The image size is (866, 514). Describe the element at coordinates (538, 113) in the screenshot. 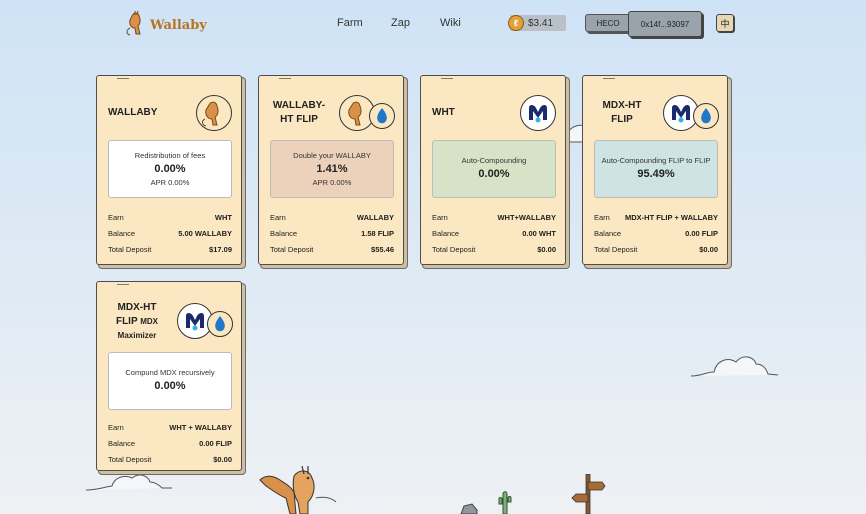

I see `mdx-token-icon` at that location.